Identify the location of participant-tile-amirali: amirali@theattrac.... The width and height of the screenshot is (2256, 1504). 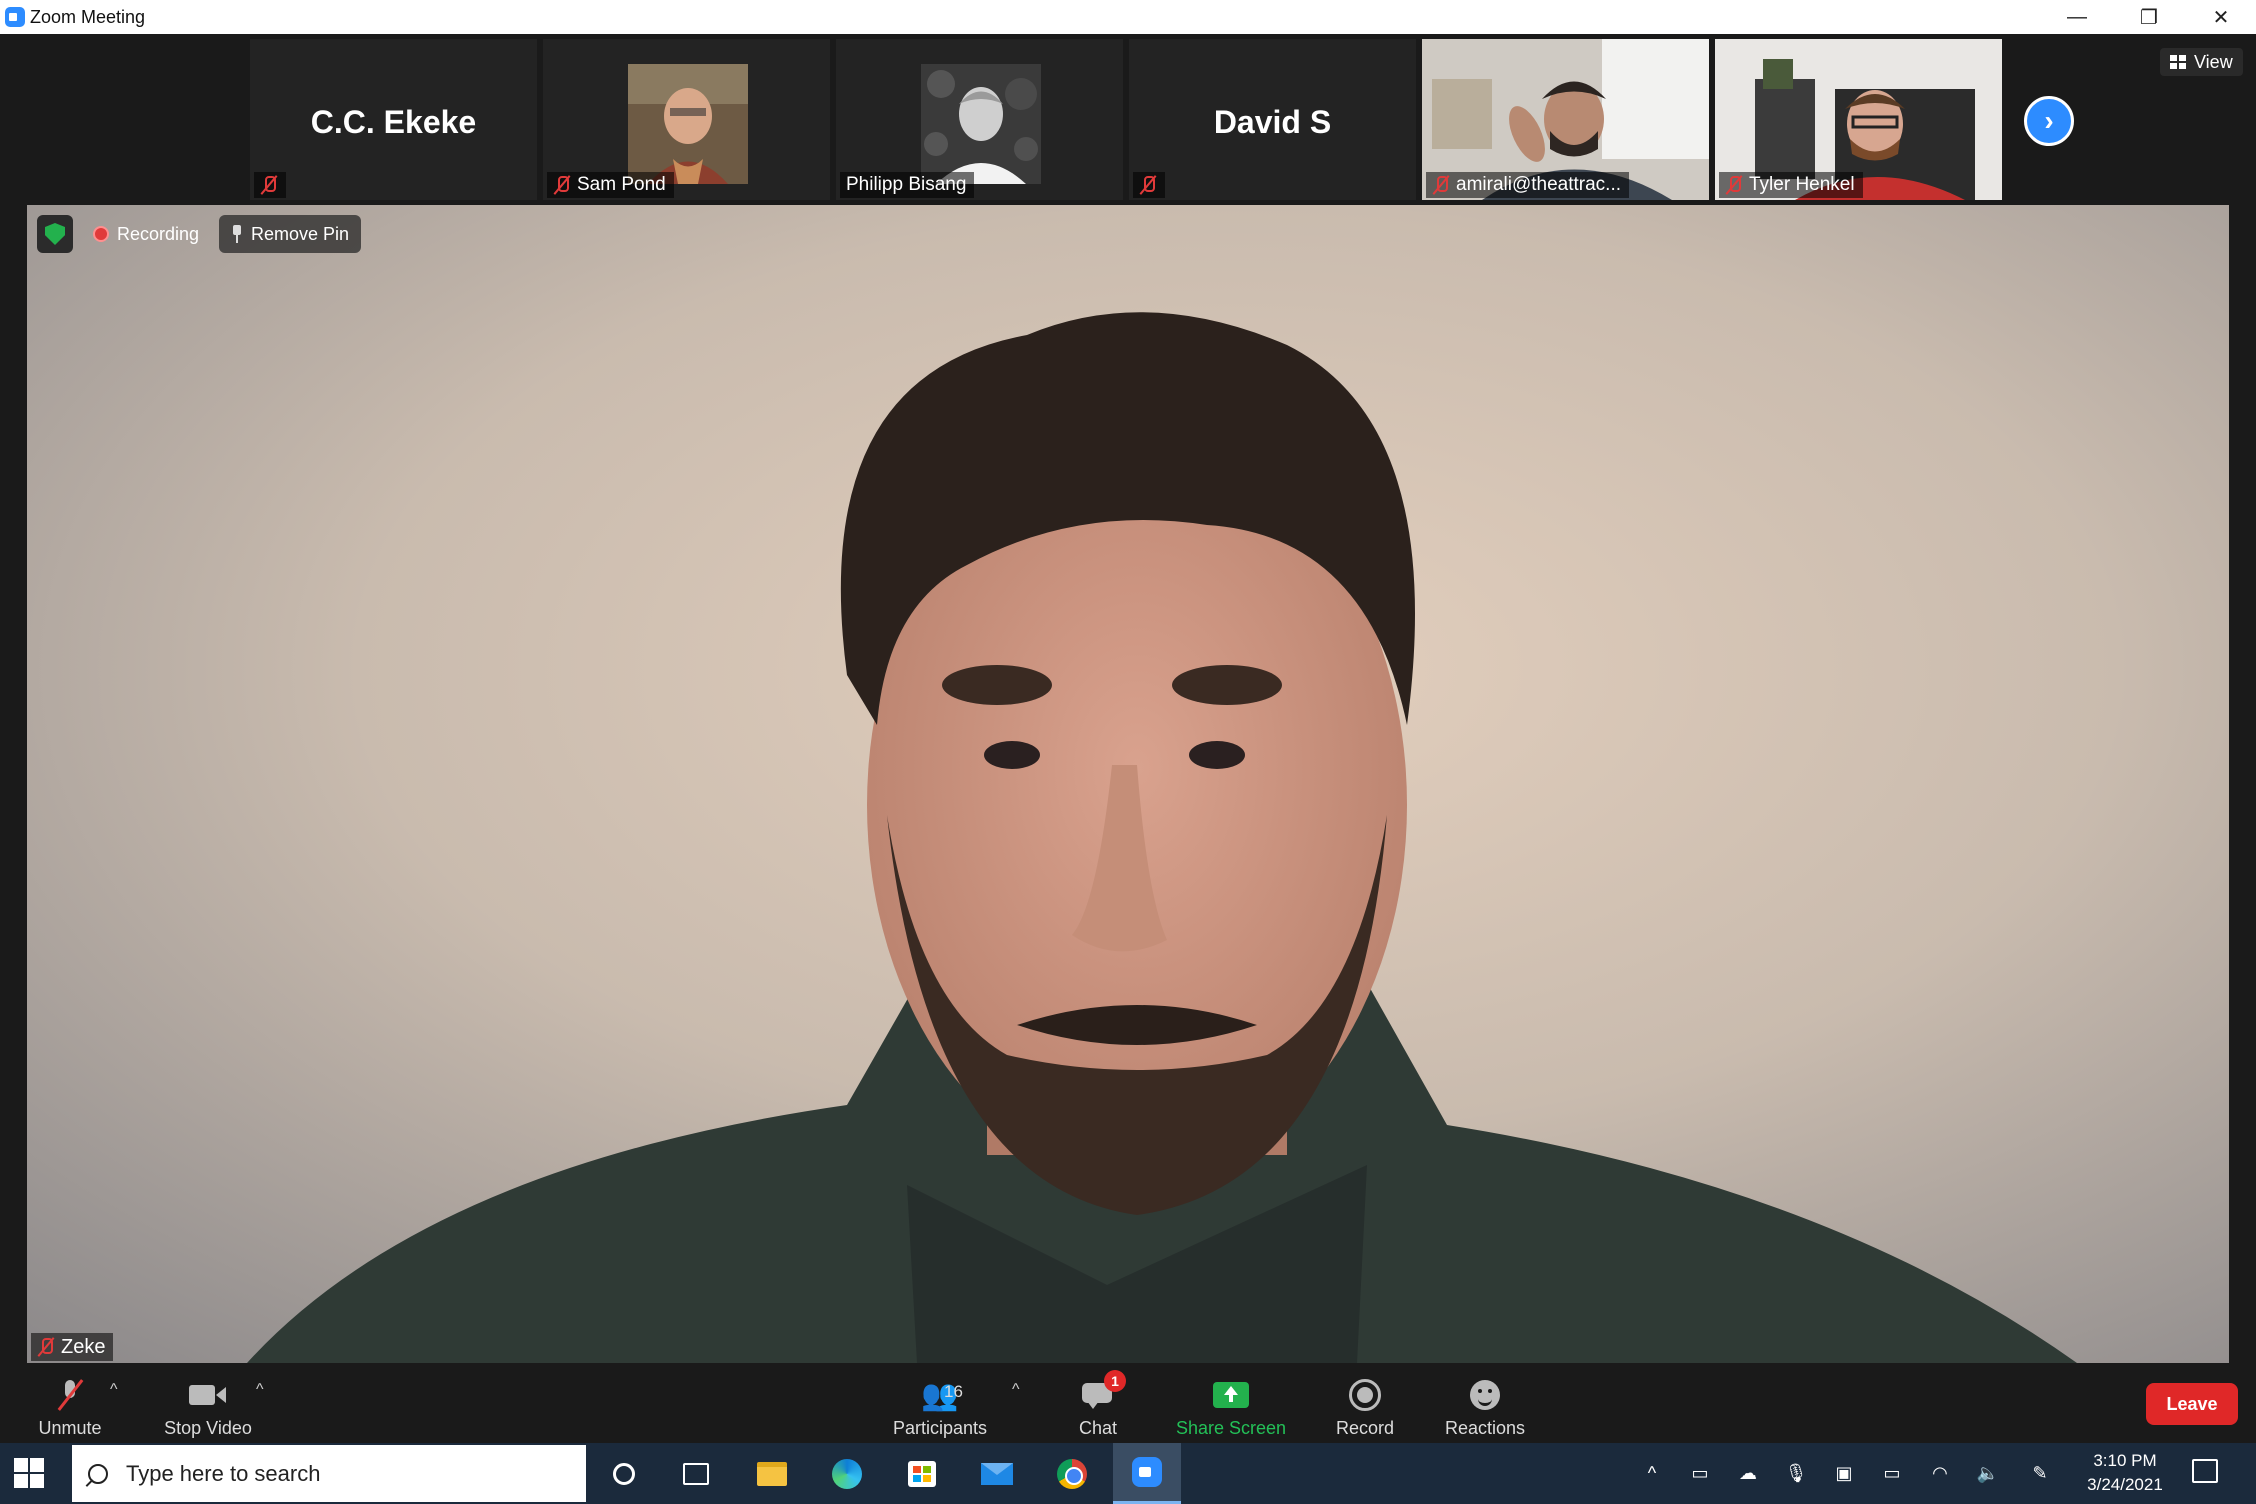
(1565, 119).